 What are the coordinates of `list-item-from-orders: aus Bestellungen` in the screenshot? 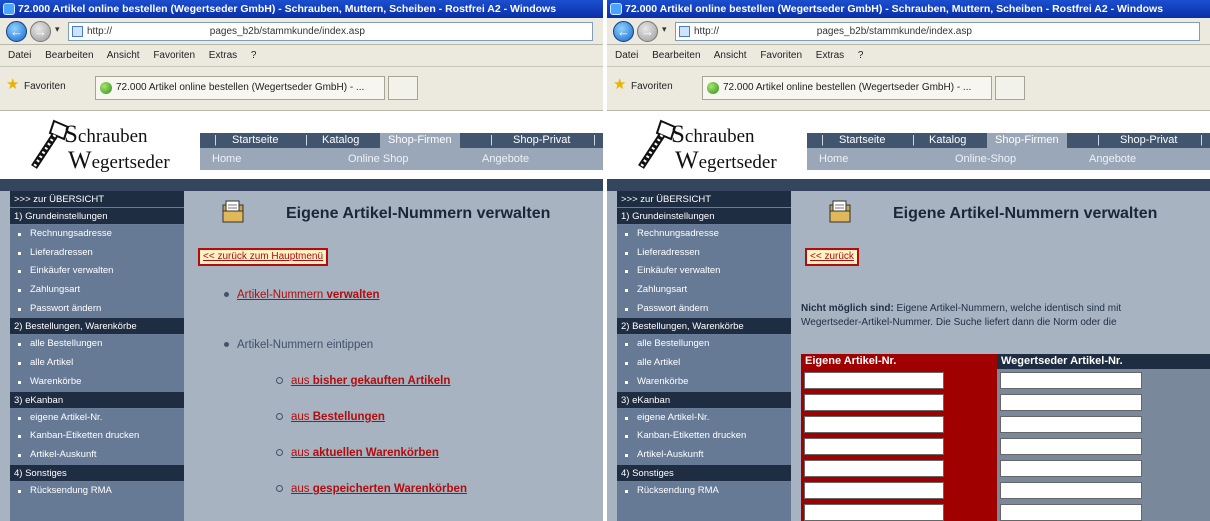 It's located at (330, 417).